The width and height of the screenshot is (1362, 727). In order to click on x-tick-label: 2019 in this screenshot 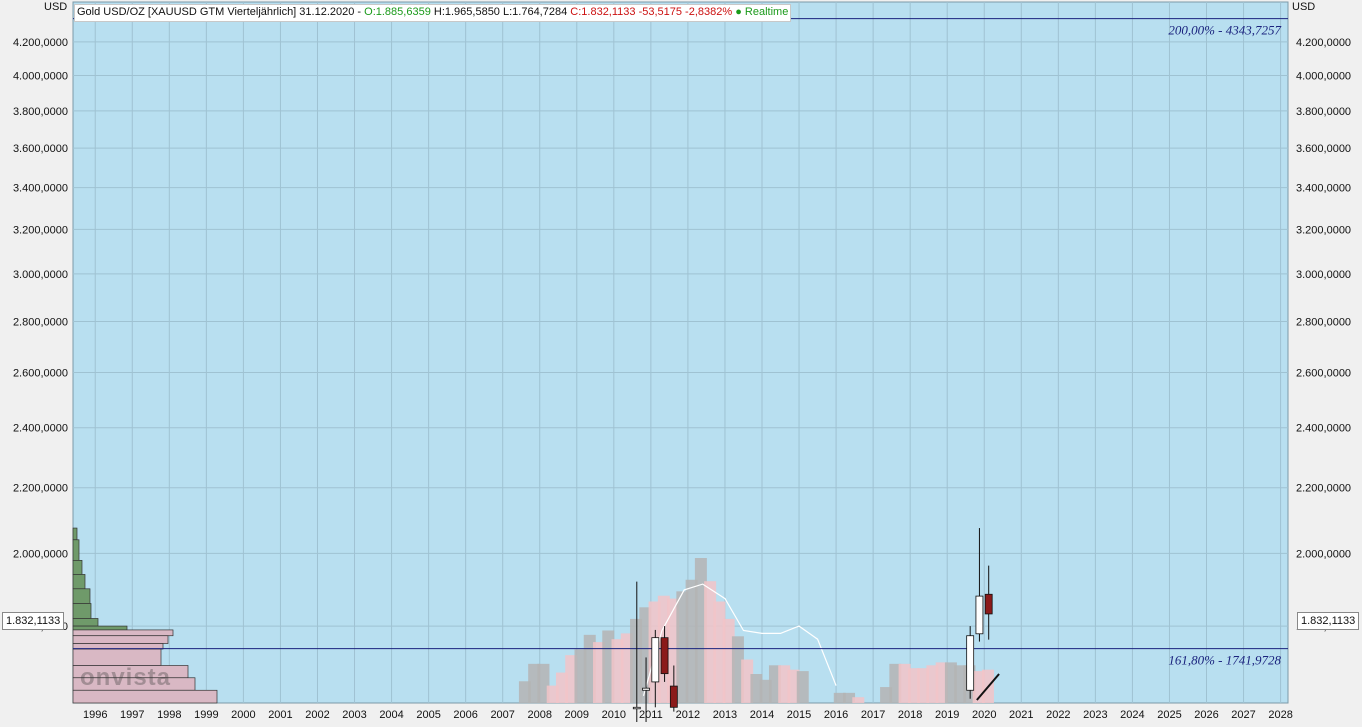, I will do `click(947, 715)`.